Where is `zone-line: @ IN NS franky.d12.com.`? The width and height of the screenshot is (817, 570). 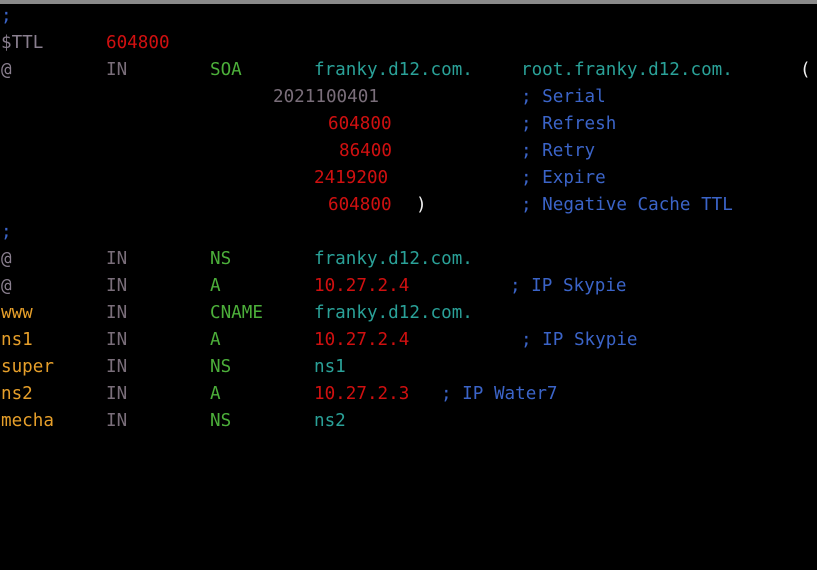
zone-line: @ IN NS franky.d12.com. is located at coordinates (409, 259).